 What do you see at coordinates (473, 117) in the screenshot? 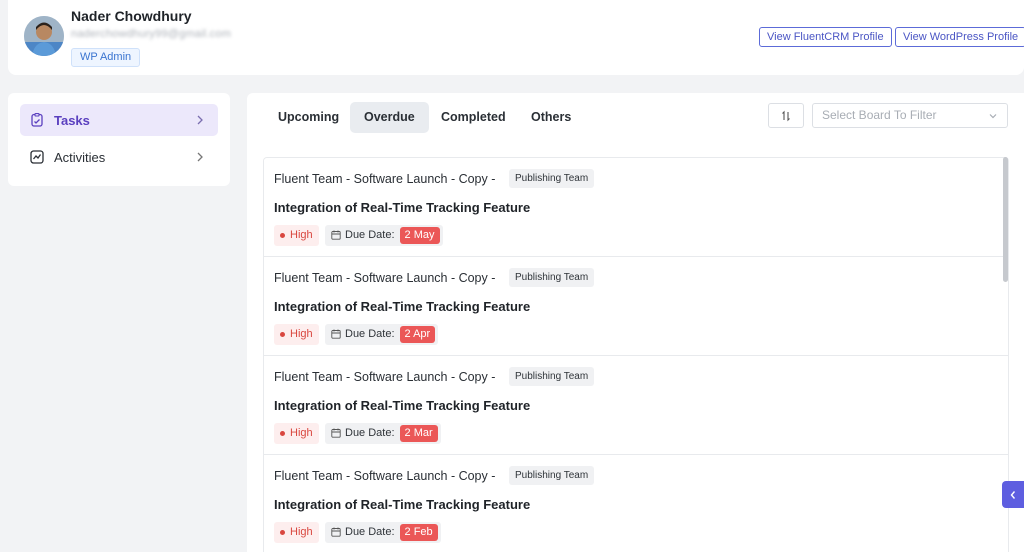
I see `tab-completed: Completed` at bounding box center [473, 117].